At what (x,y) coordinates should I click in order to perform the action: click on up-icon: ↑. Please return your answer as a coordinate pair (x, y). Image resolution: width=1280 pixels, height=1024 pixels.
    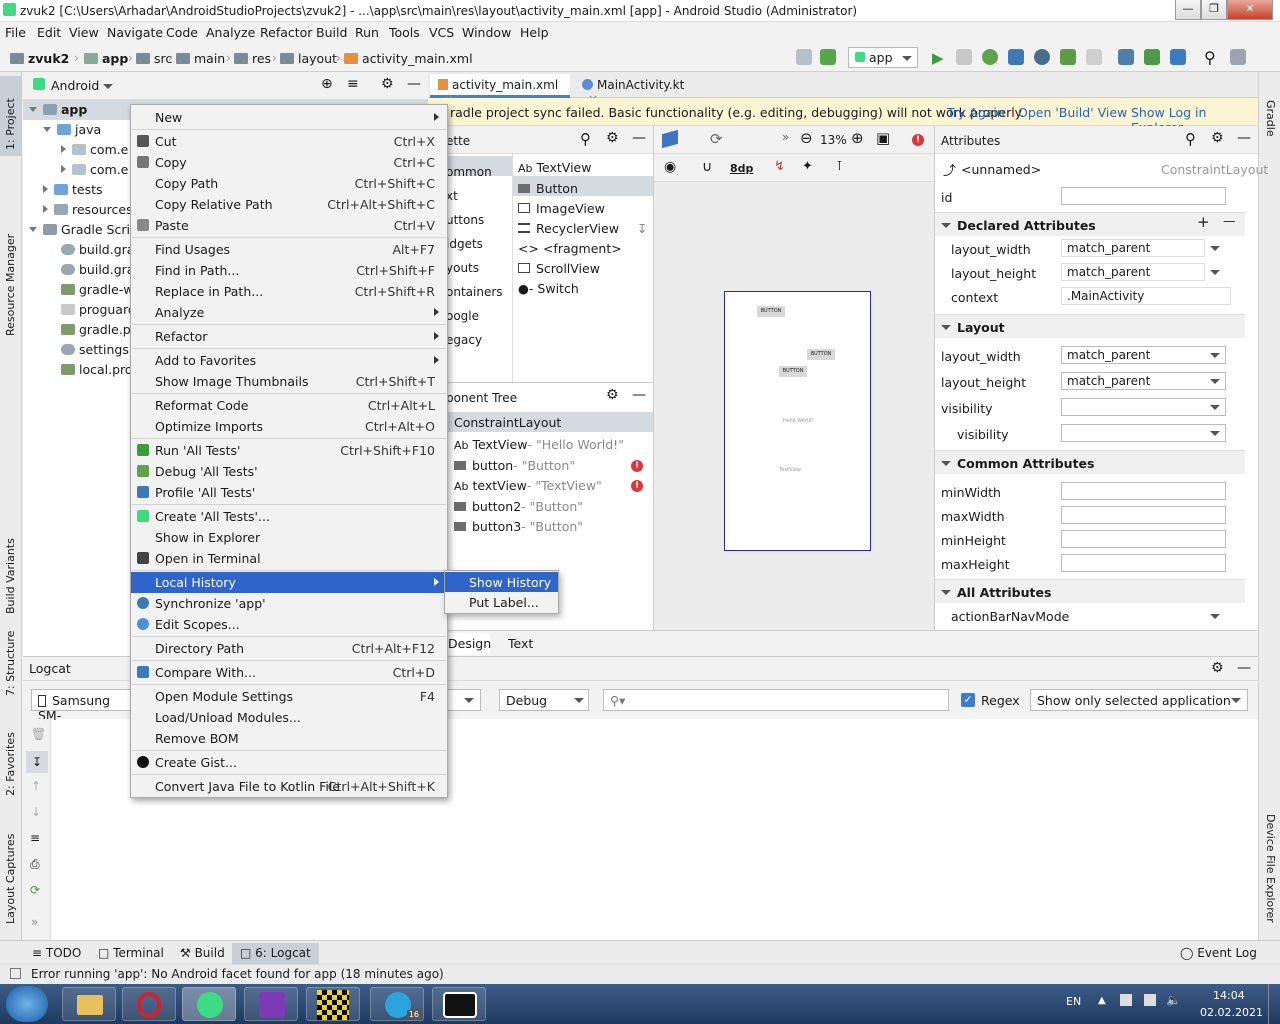
    Looking at the image, I should click on (36, 786).